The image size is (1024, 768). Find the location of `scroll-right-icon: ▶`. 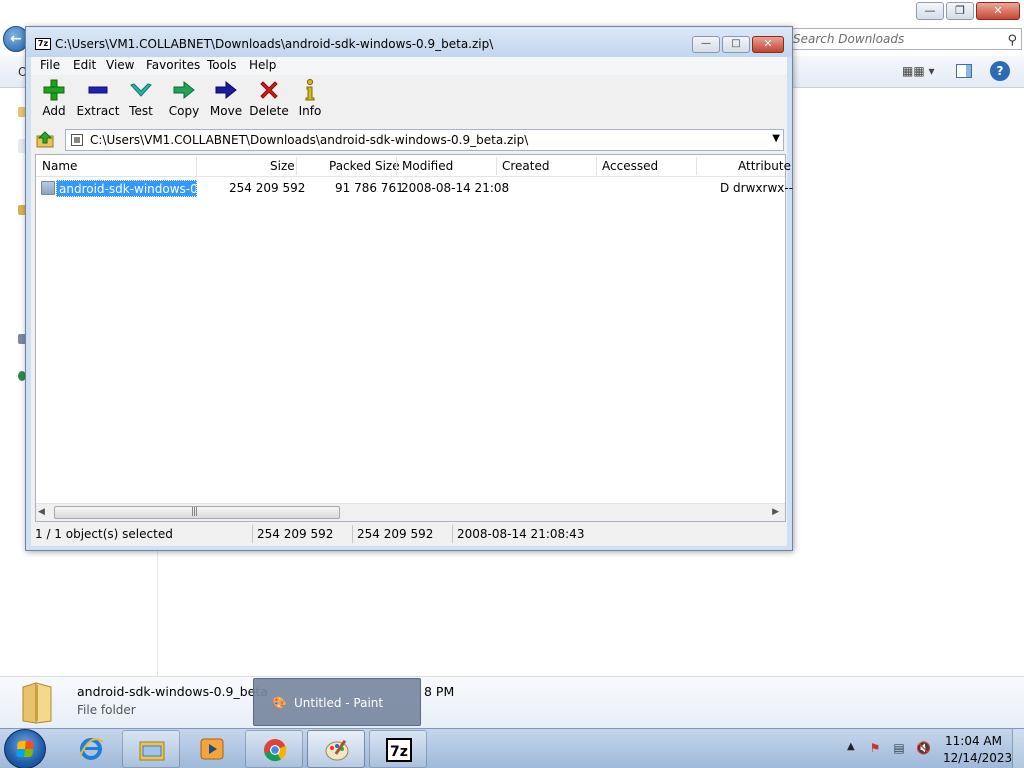

scroll-right-icon: ▶ is located at coordinates (775, 512).